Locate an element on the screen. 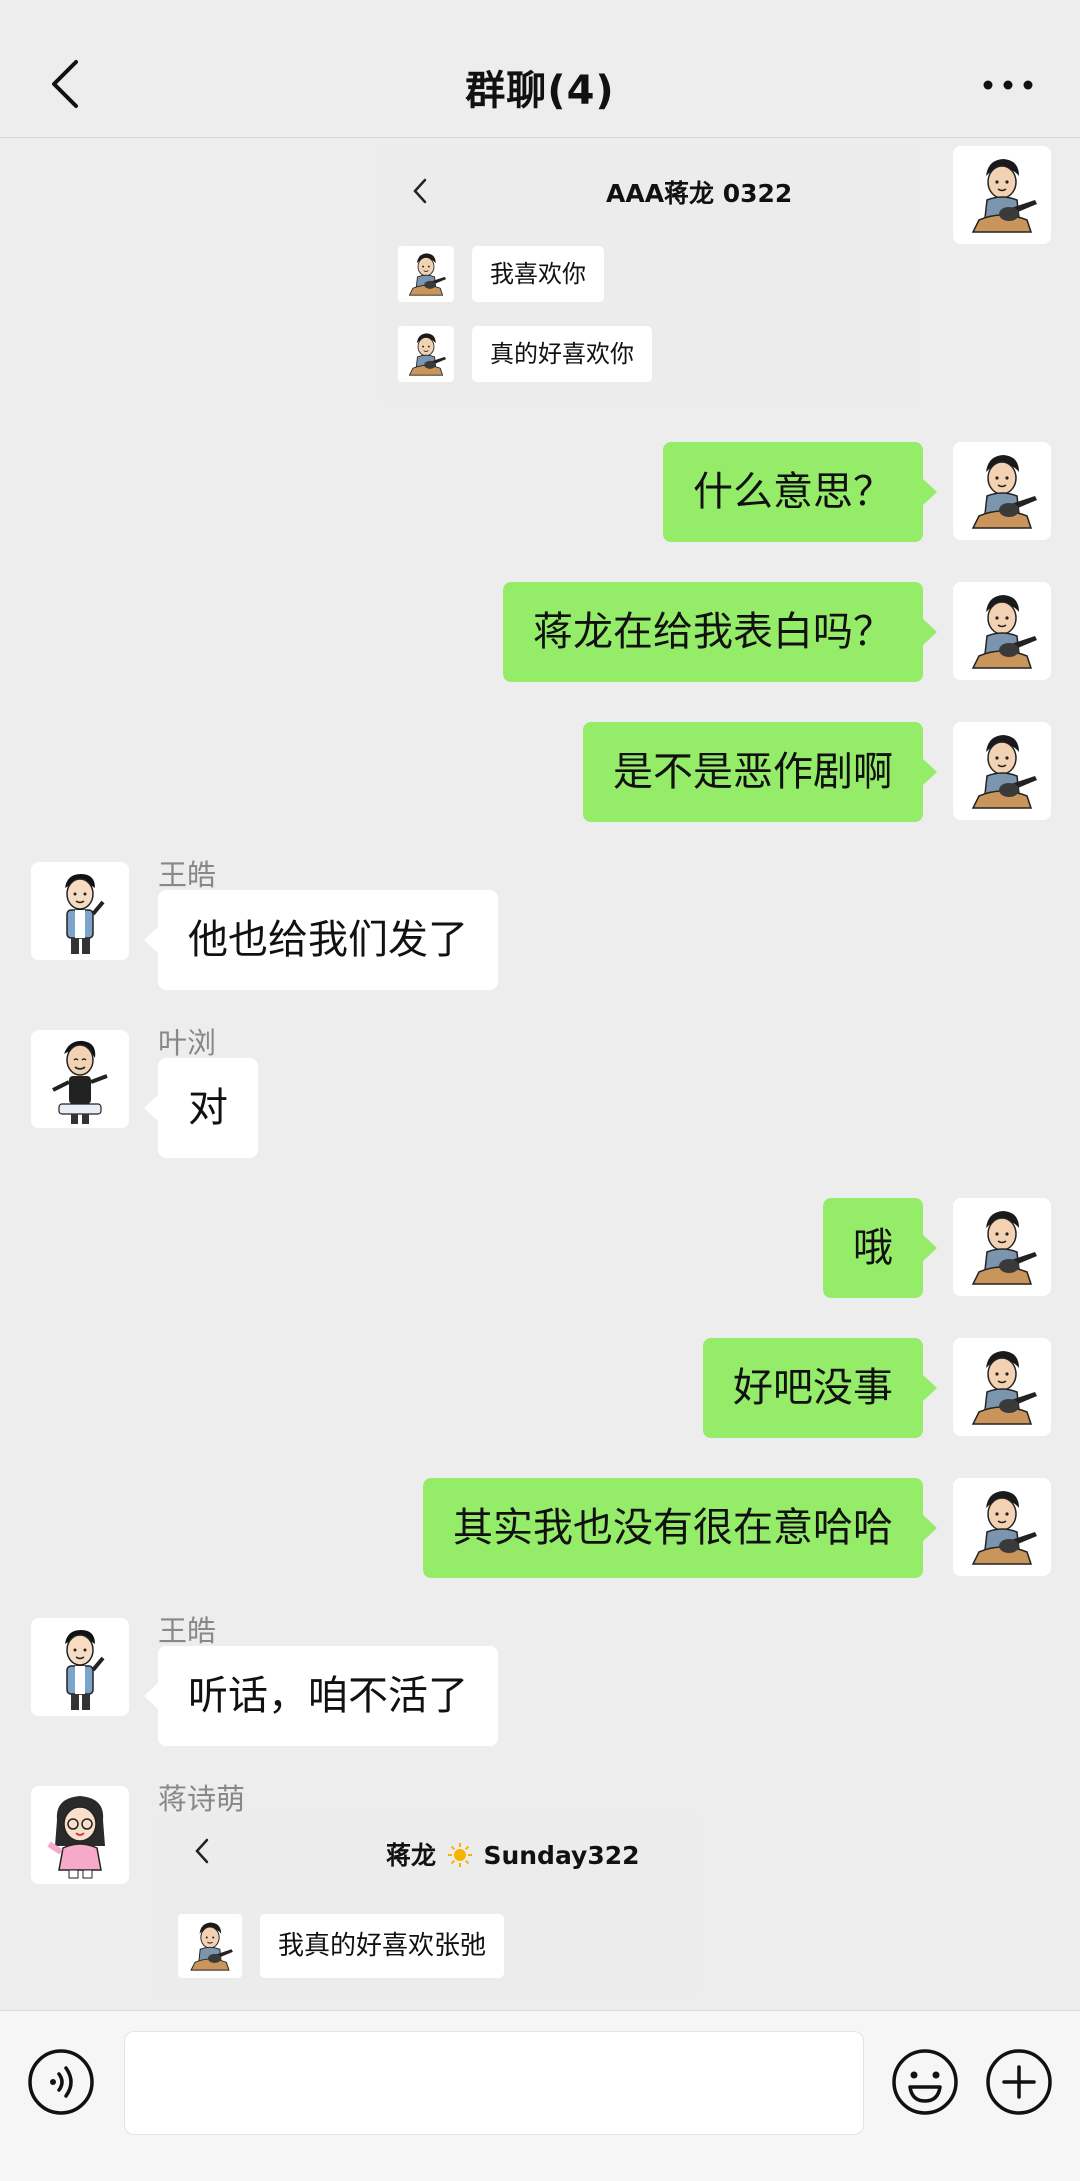 Image resolution: width=1080 pixels, height=2181 pixels. emoji-button is located at coordinates (925, 2082).